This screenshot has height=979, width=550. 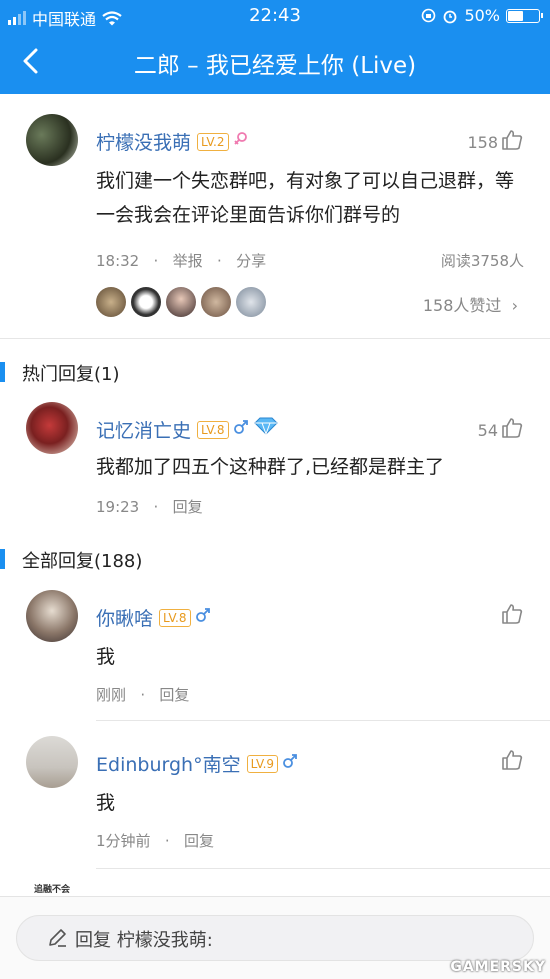 I want to click on avatar-text: 追融不会, so click(x=52, y=890).